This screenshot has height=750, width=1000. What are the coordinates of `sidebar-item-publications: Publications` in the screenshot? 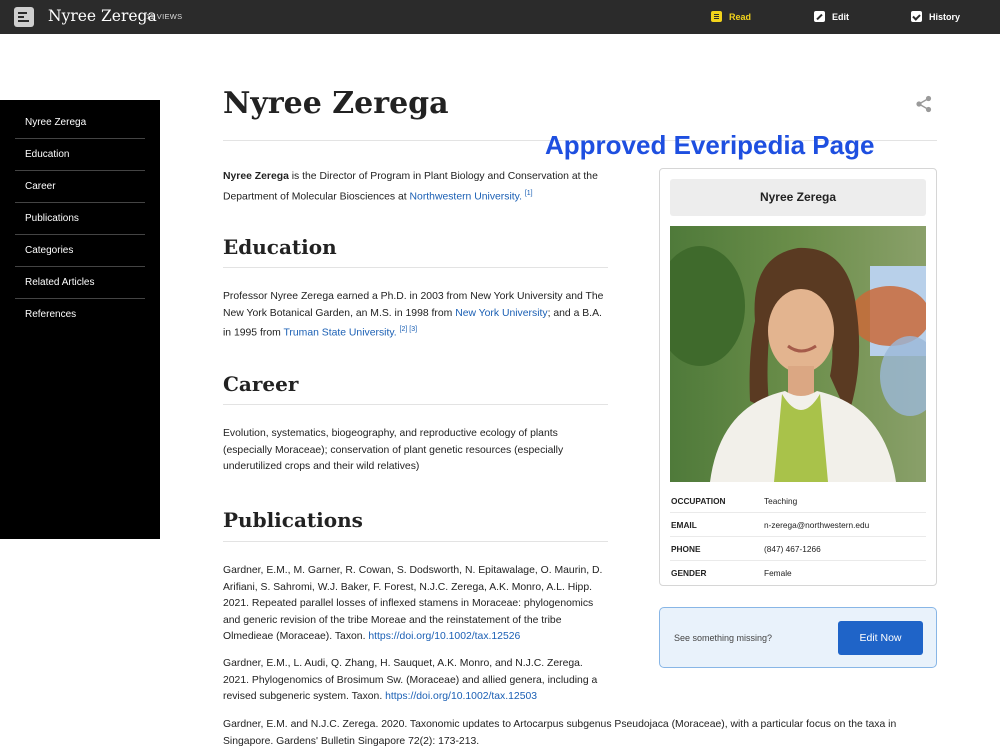 It's located at (80, 219).